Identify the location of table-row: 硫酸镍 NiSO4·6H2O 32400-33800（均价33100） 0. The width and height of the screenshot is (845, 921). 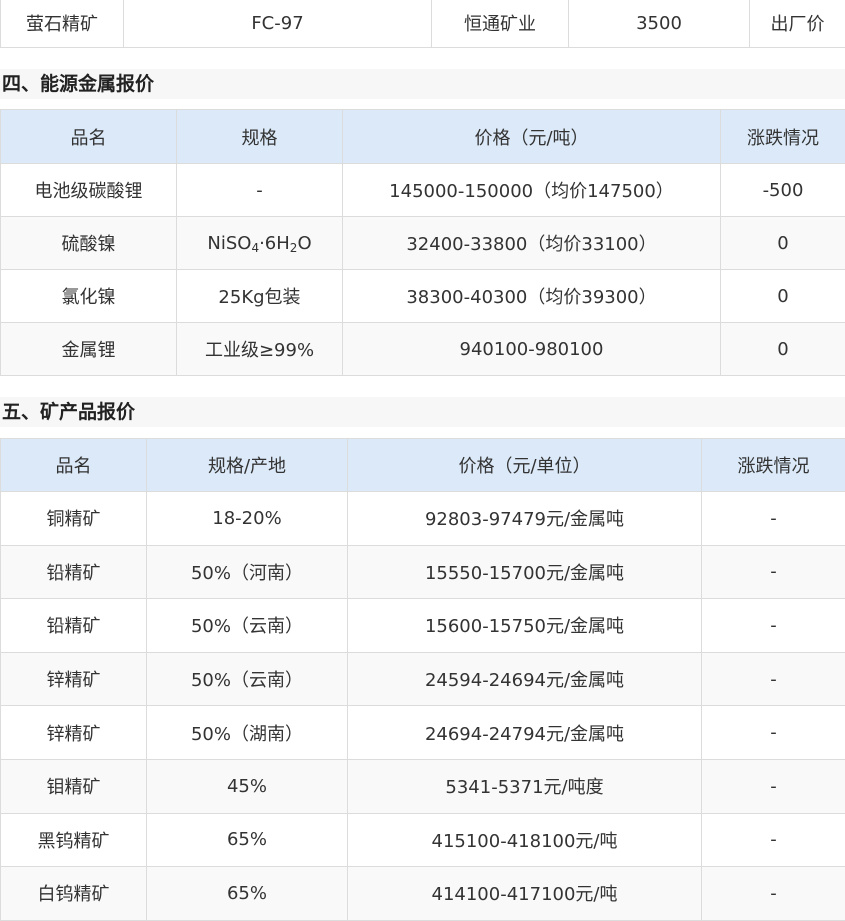
(423, 243).